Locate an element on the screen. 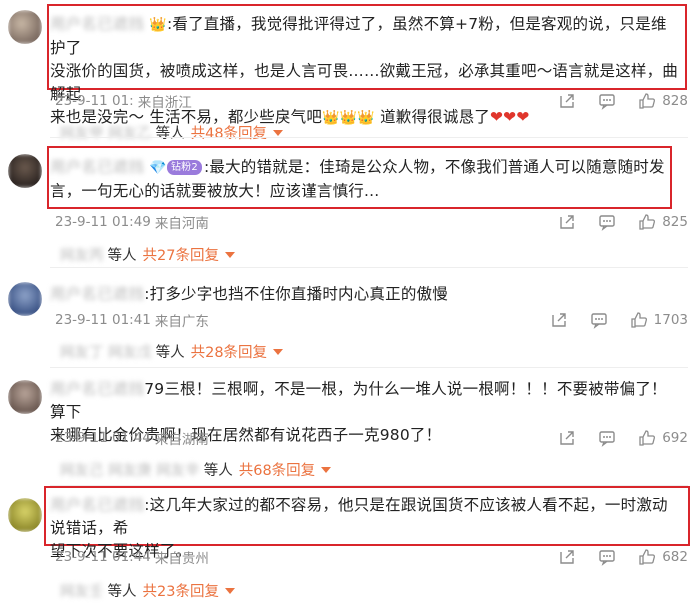 The height and width of the screenshot is (615, 700). comment-meta: 23-9-11 01:44 来自湖南 692 is located at coordinates (371, 438).